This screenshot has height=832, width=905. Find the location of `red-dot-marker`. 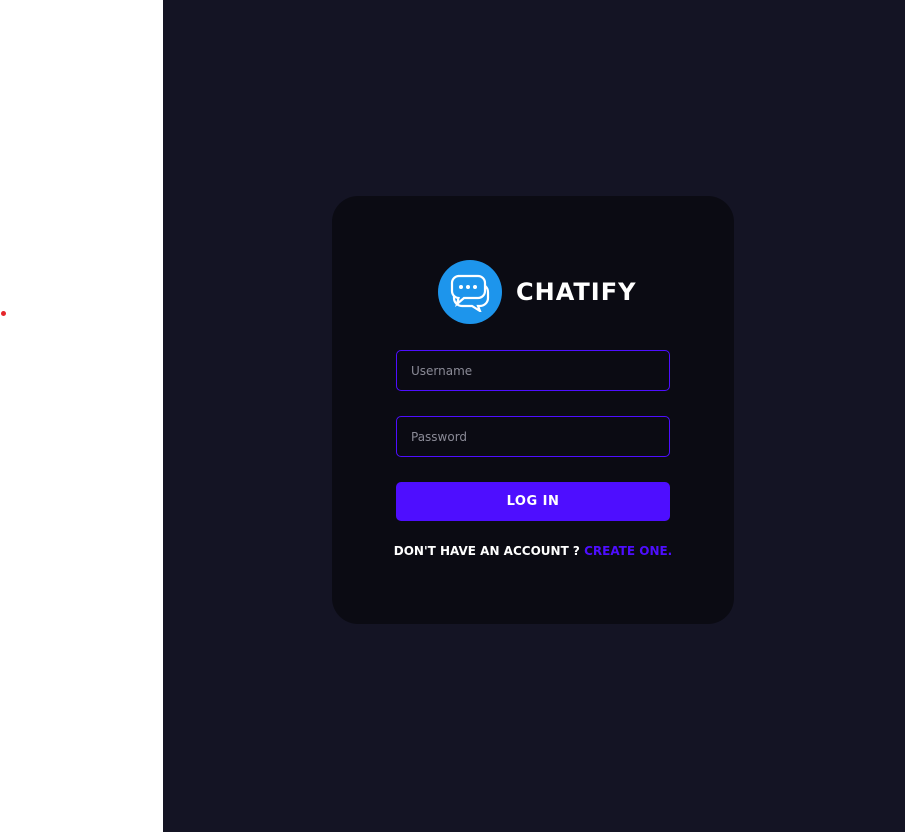

red-dot-marker is located at coordinates (3, 313).